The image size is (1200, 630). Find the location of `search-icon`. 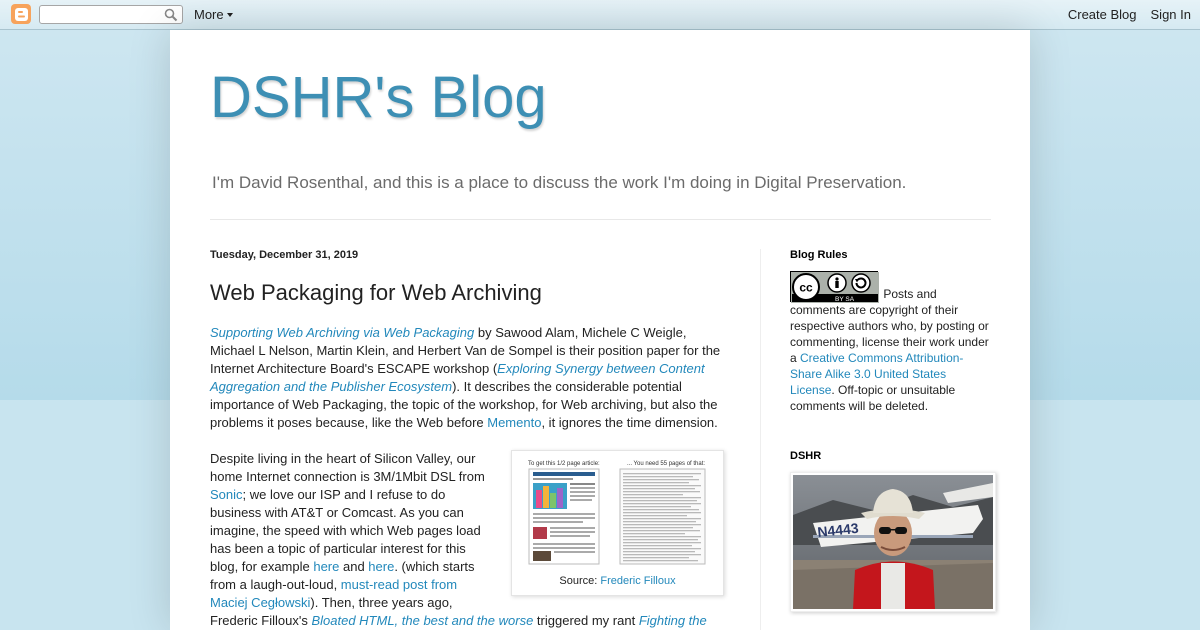

search-icon is located at coordinates (171, 15).